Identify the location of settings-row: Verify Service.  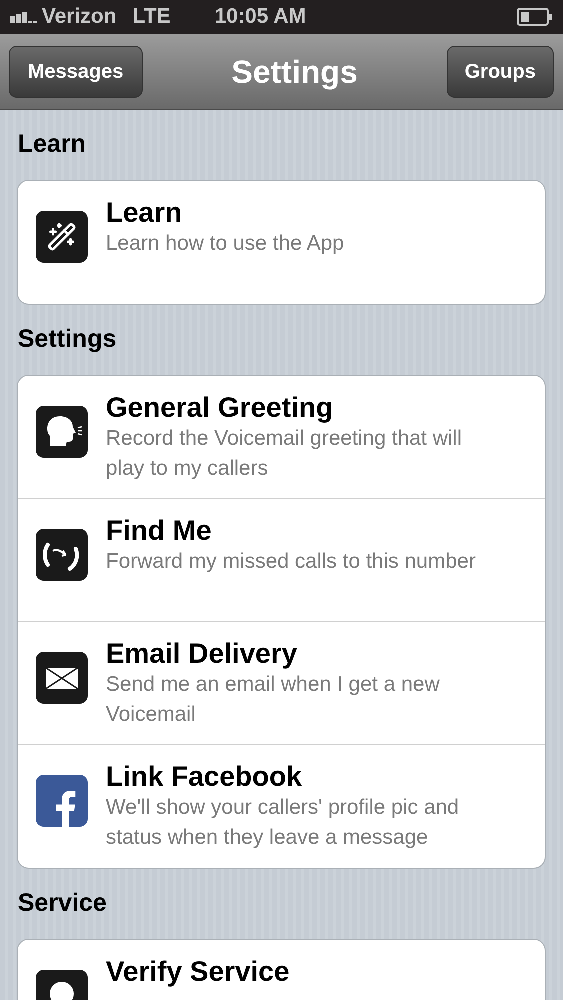
(281, 970).